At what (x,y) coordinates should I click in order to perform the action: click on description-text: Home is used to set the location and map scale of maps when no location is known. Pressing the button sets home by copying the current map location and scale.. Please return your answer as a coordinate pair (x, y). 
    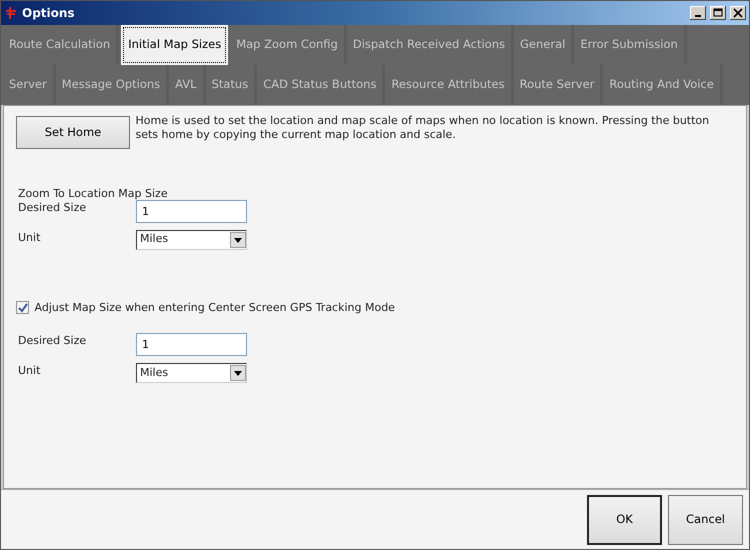
    Looking at the image, I should click on (423, 128).